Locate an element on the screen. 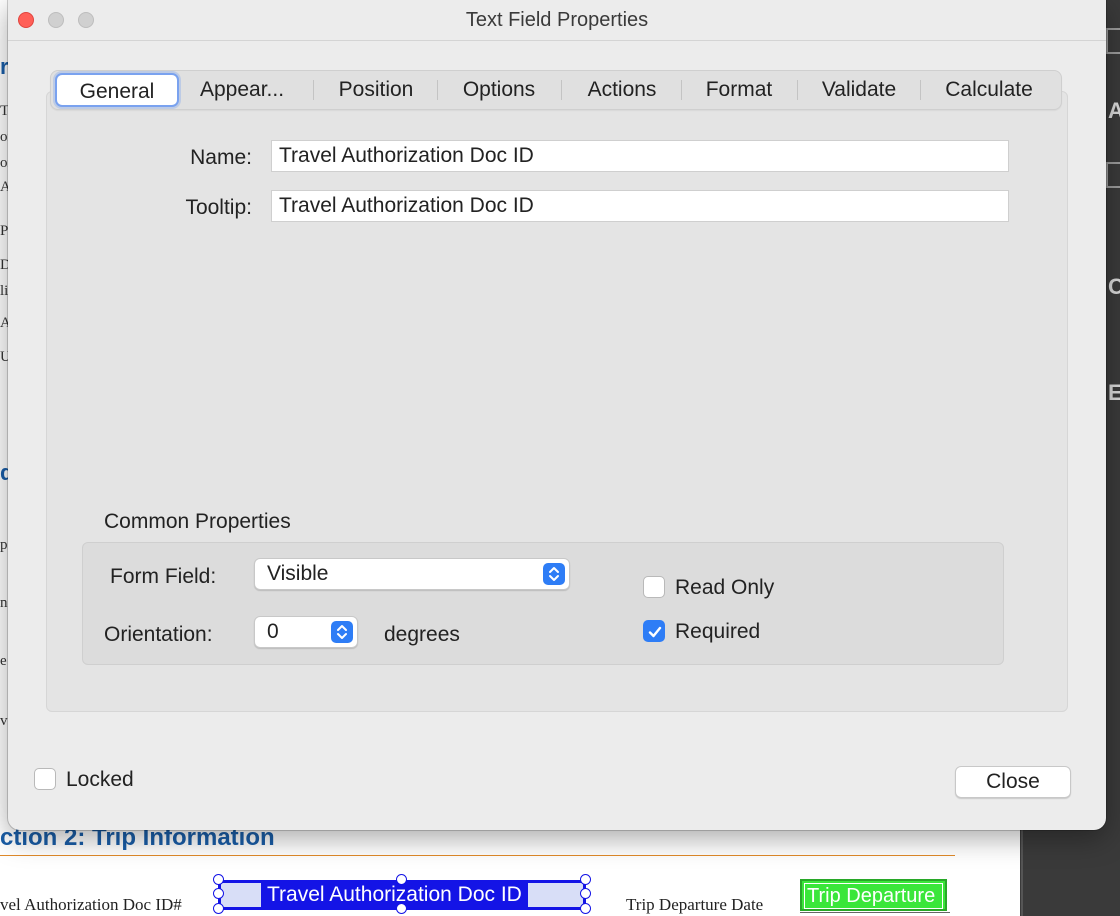 This screenshot has height=916, width=1120. required-checkbox is located at coordinates (654, 631).